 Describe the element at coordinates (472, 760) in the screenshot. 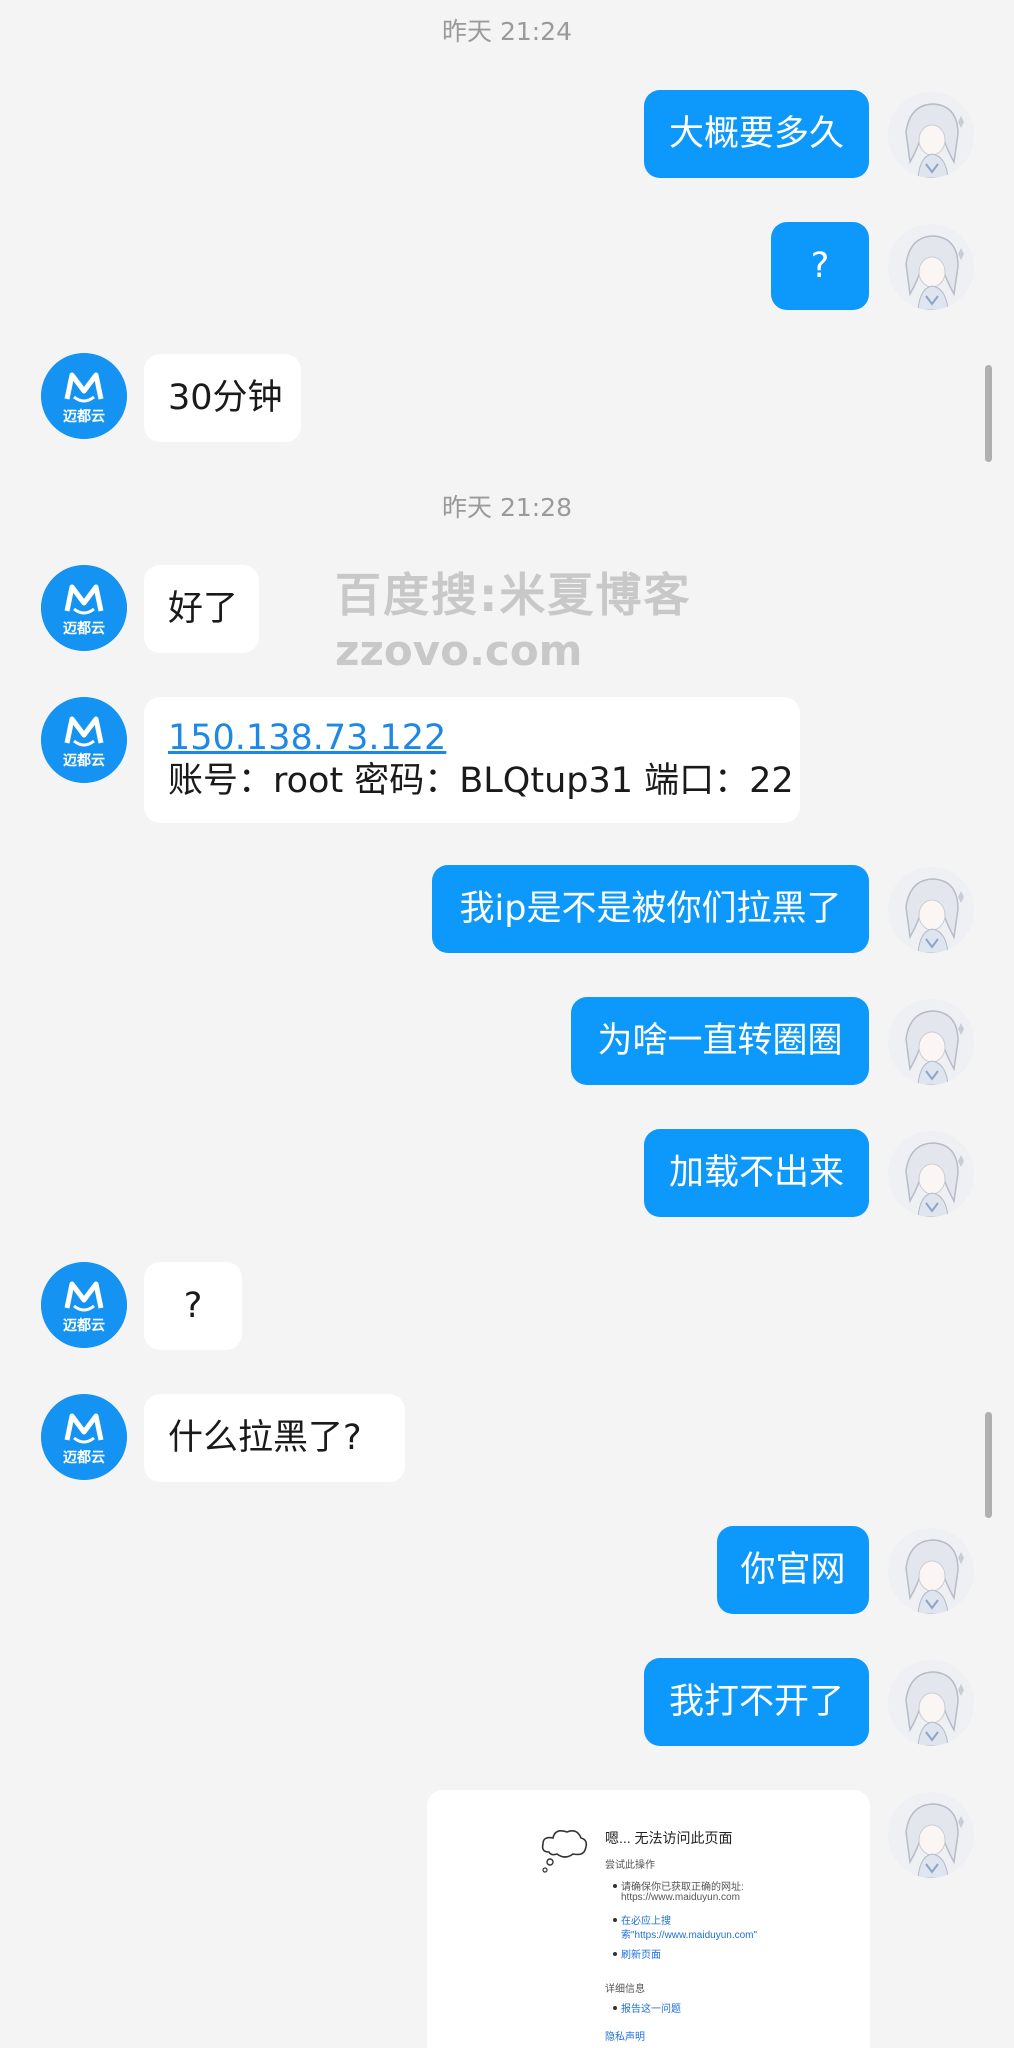

I see `incoming-message-bubble: 150.138.73.122 账号：root 密码：BLQtup31 端口：22` at that location.